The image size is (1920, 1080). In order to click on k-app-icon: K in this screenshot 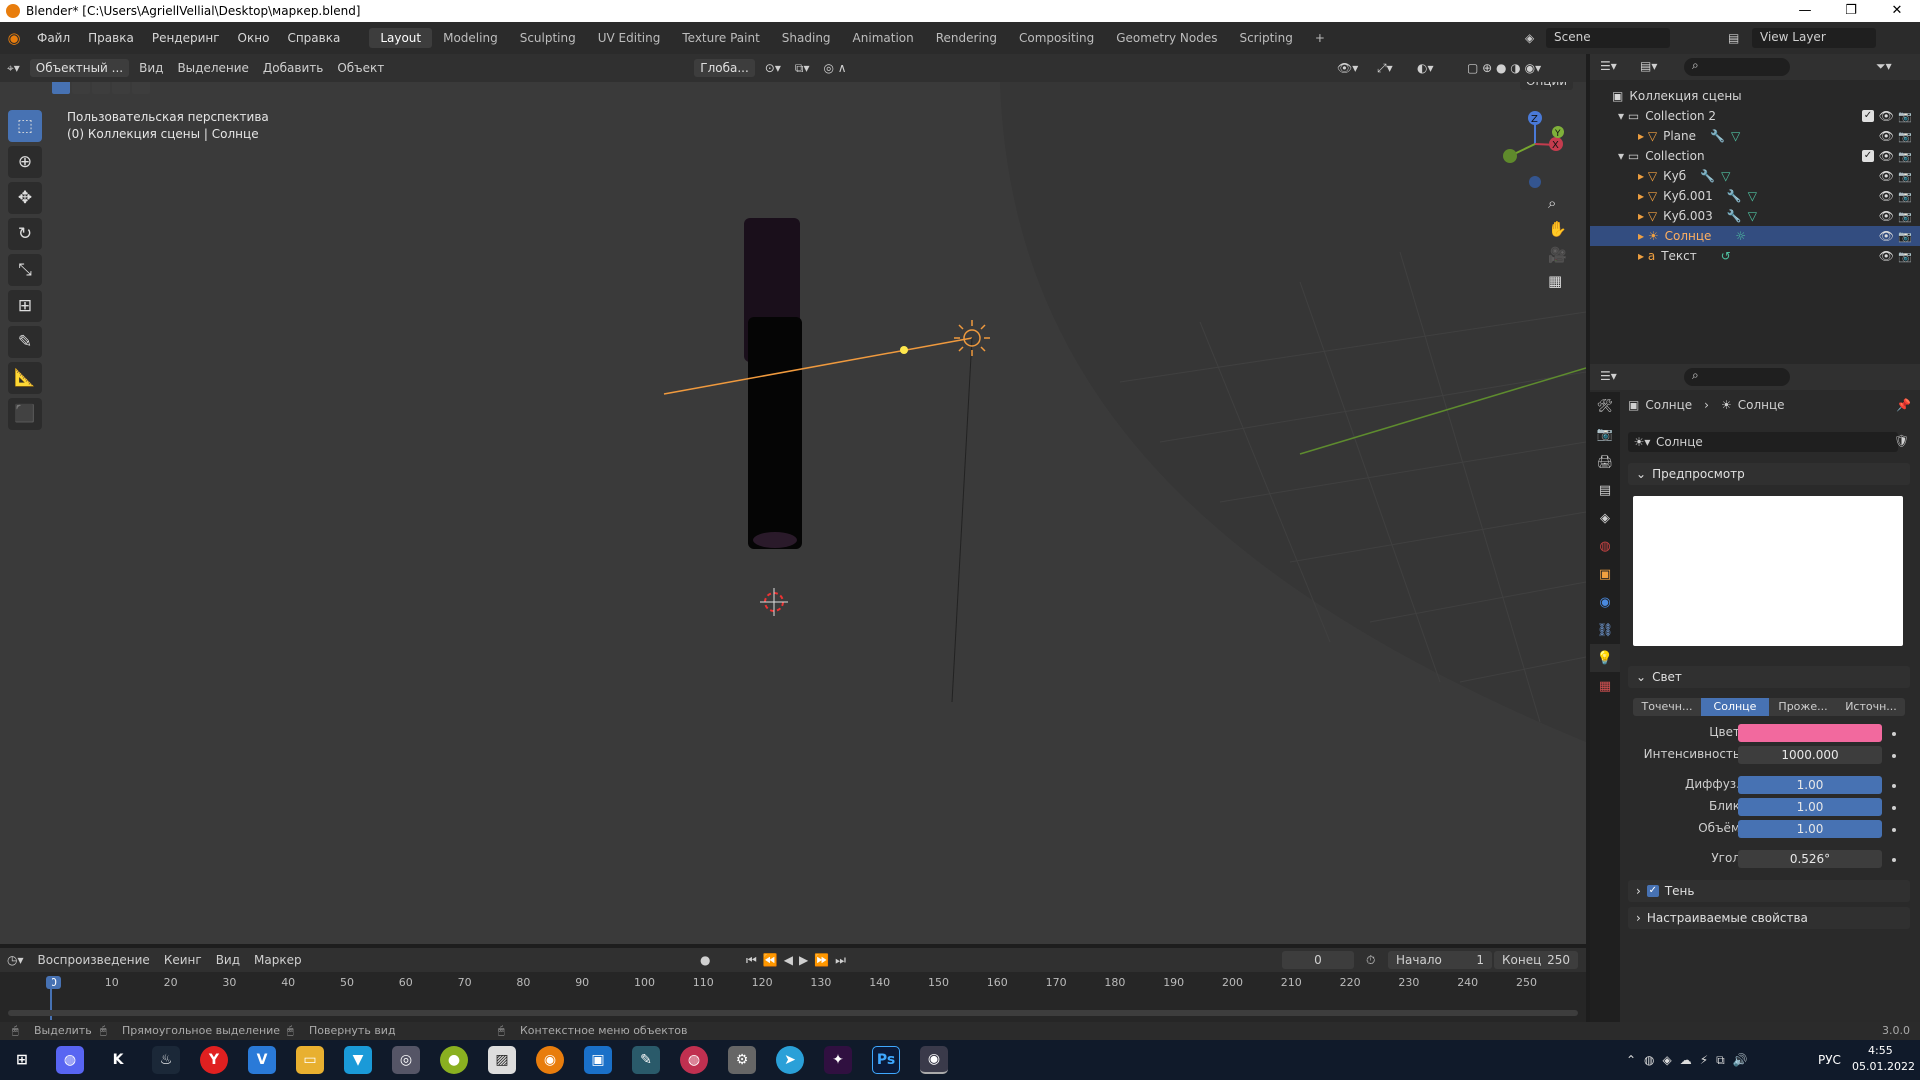, I will do `click(118, 1060)`.